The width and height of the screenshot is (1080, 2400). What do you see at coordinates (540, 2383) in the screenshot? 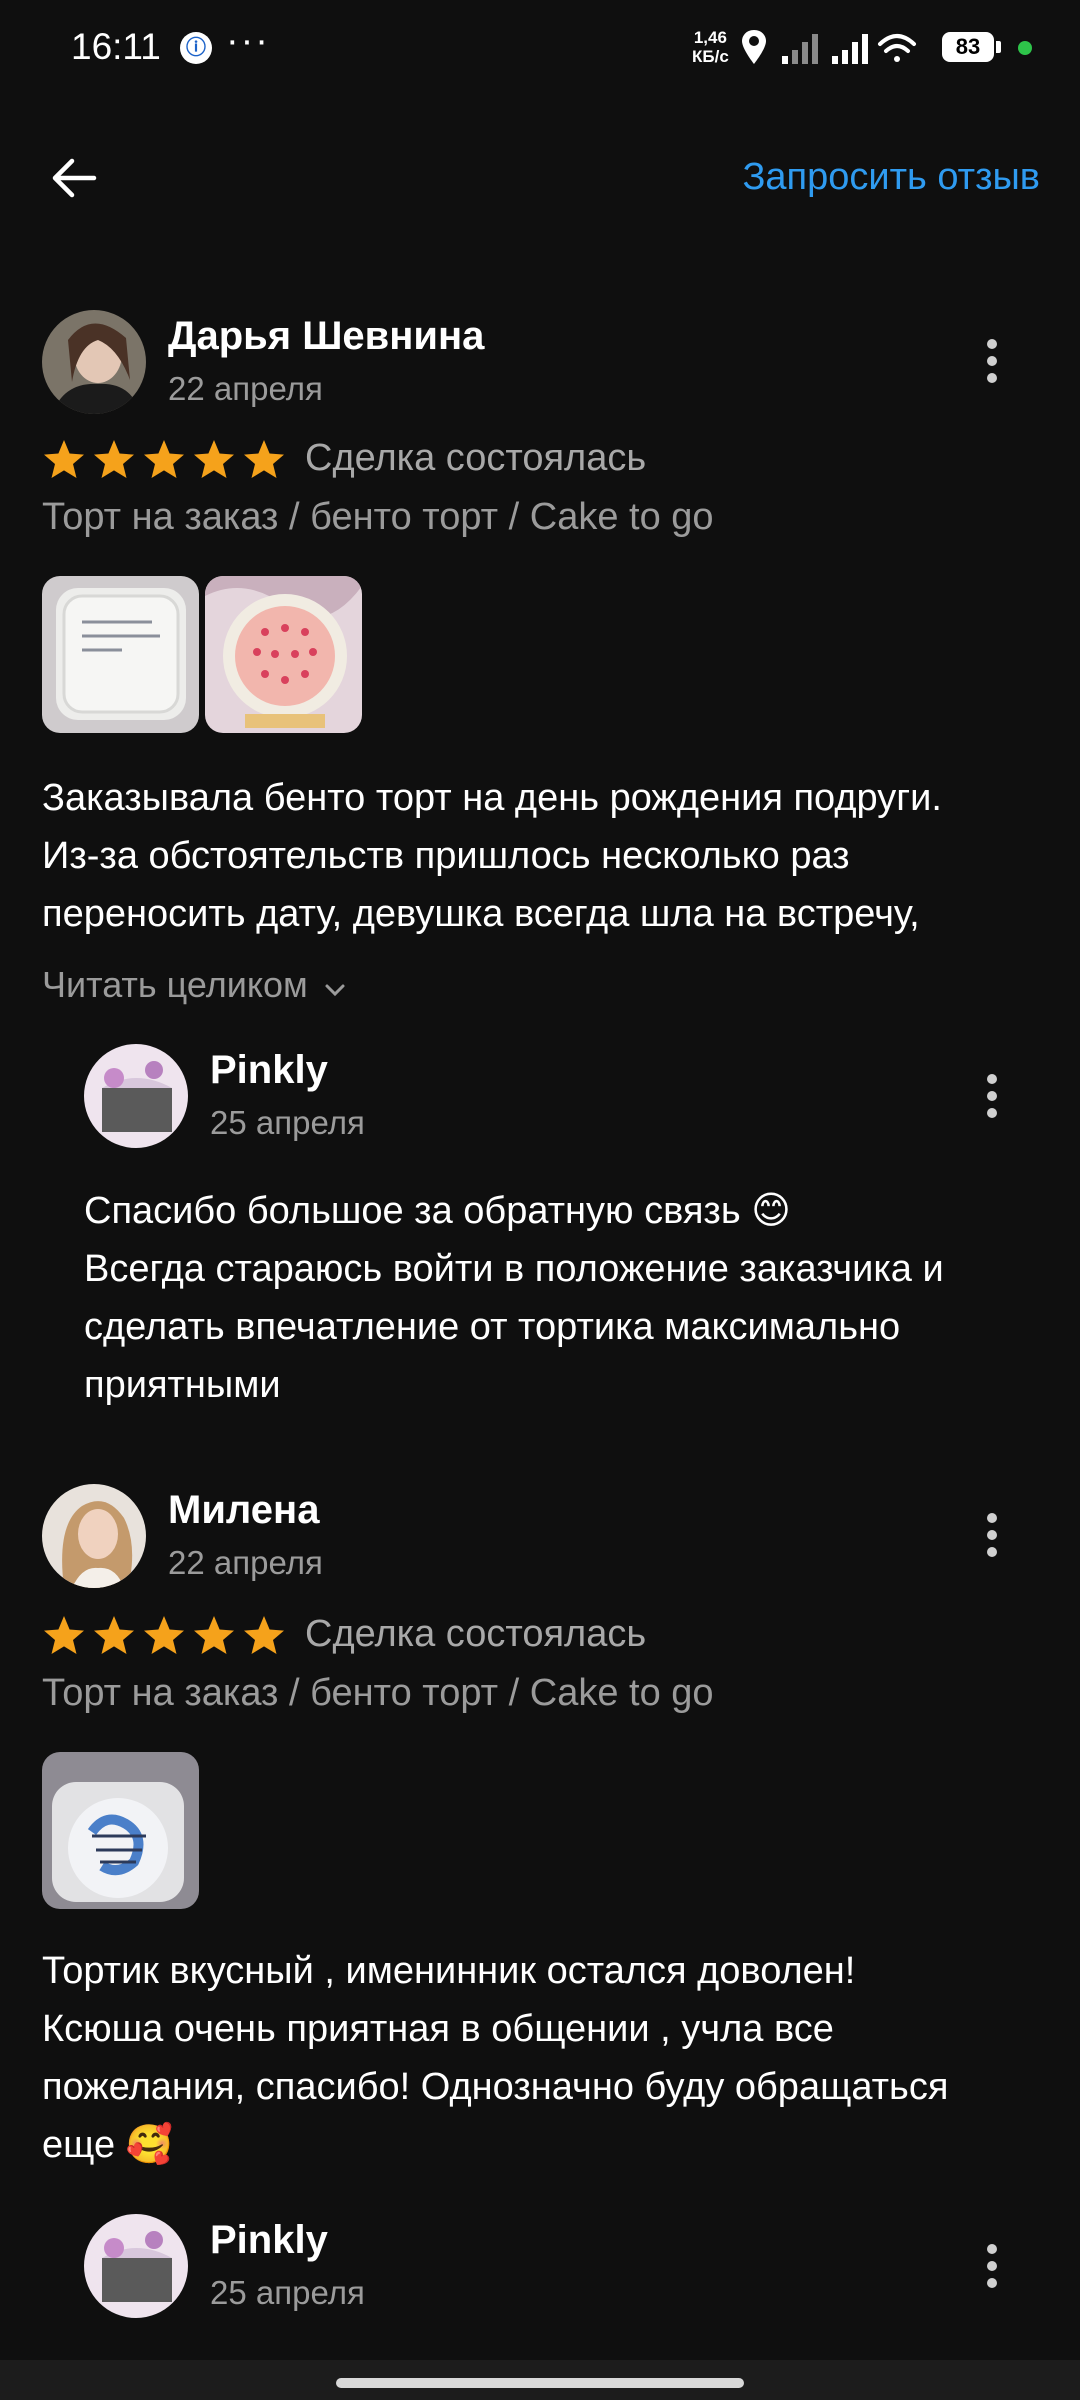
I see `home-gesture-handle` at bounding box center [540, 2383].